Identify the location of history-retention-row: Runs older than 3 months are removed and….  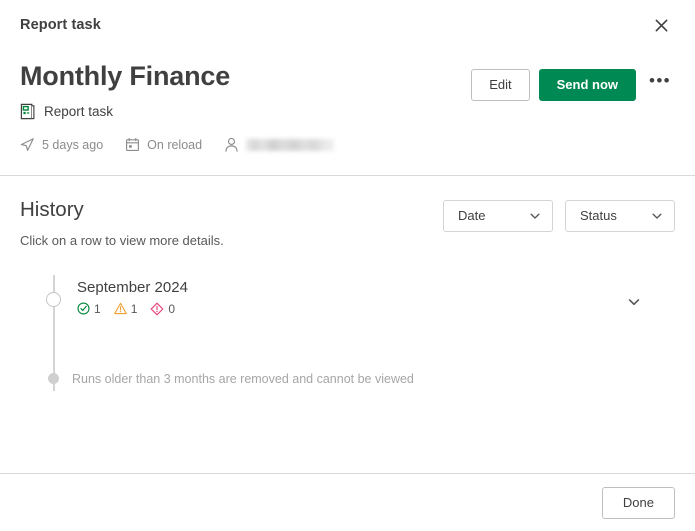
(347, 379).